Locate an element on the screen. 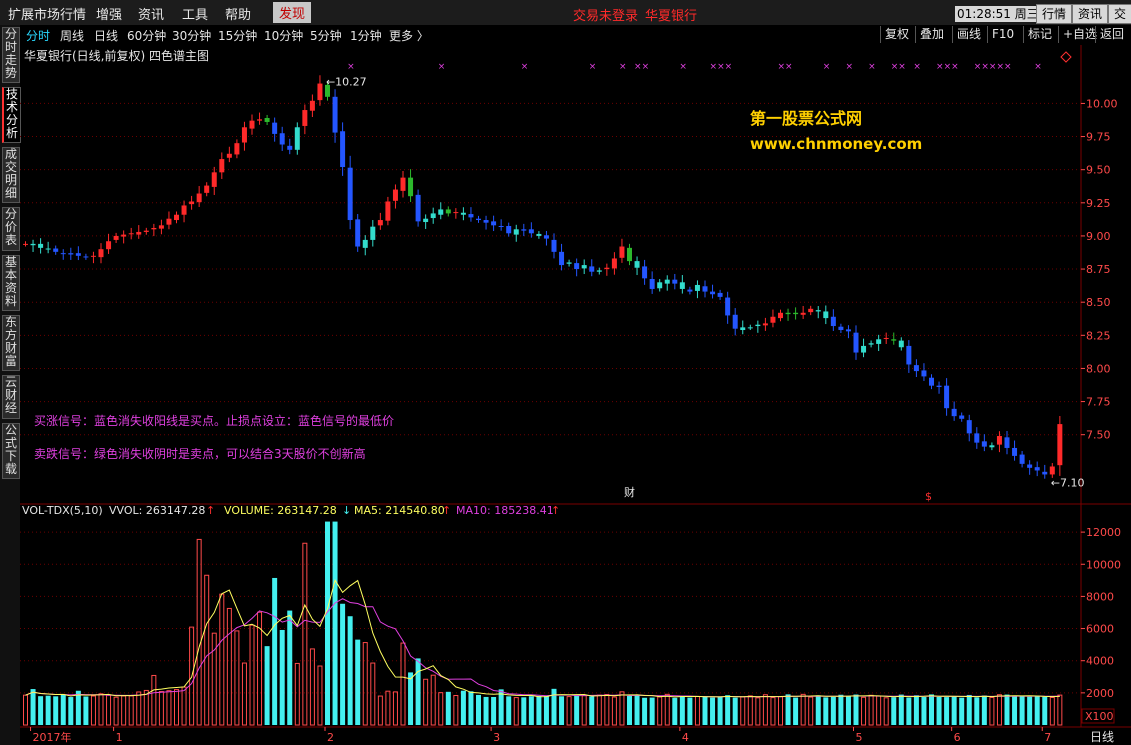 Image resolution: width=1131 pixels, height=745 pixels. tf-more: 更多 〉 is located at coordinates (409, 35).